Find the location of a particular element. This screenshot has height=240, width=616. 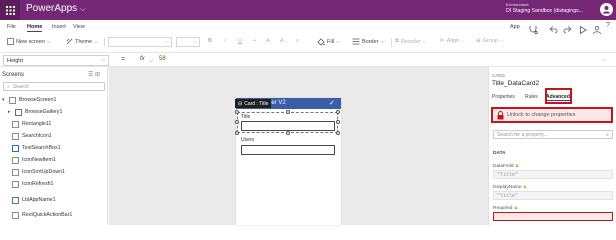

property-selector: Height ⌵ is located at coordinates (56, 60).